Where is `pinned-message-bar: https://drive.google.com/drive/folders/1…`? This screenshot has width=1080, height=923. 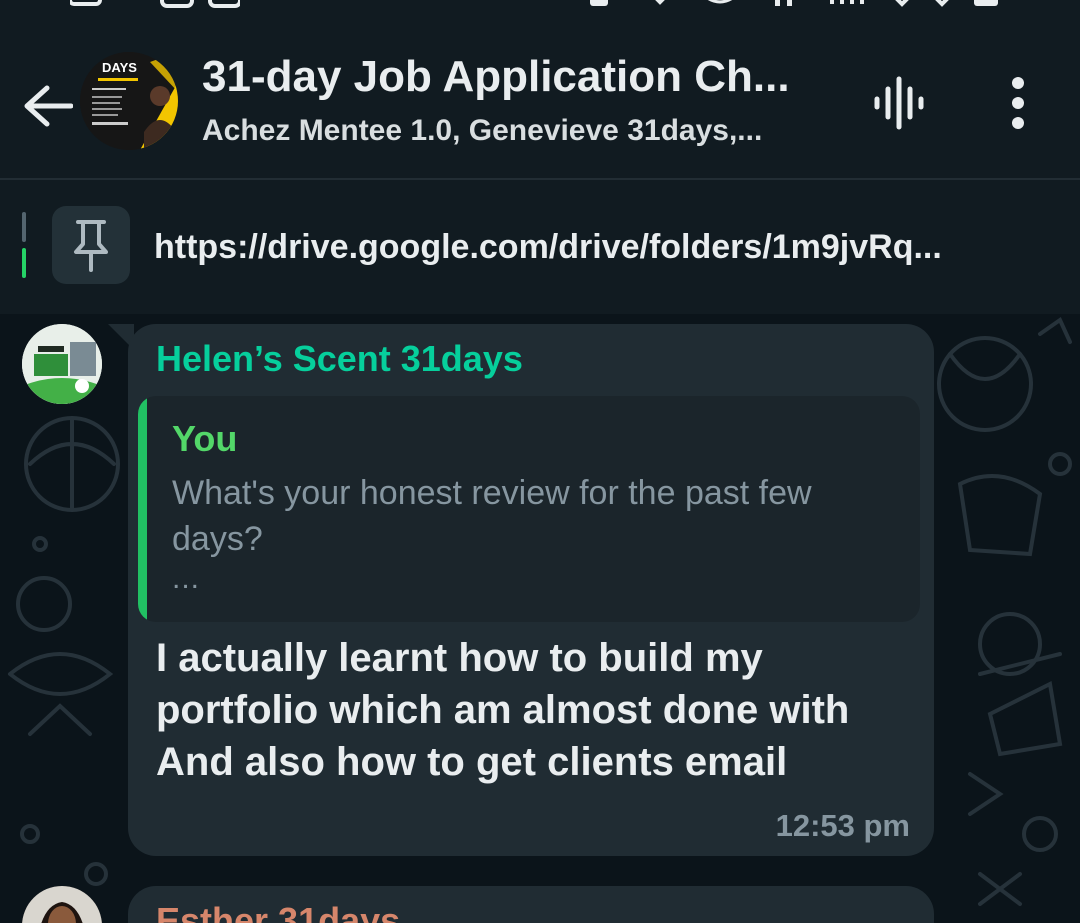
pinned-message-bar: https://drive.google.com/drive/folders/1… is located at coordinates (540, 247).